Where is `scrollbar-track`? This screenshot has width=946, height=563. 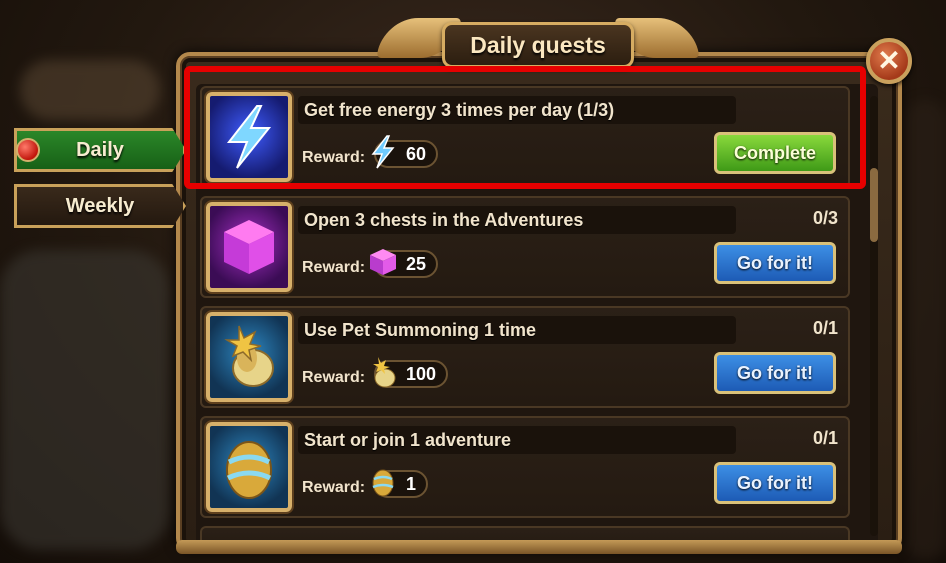 scrollbar-track is located at coordinates (874, 316).